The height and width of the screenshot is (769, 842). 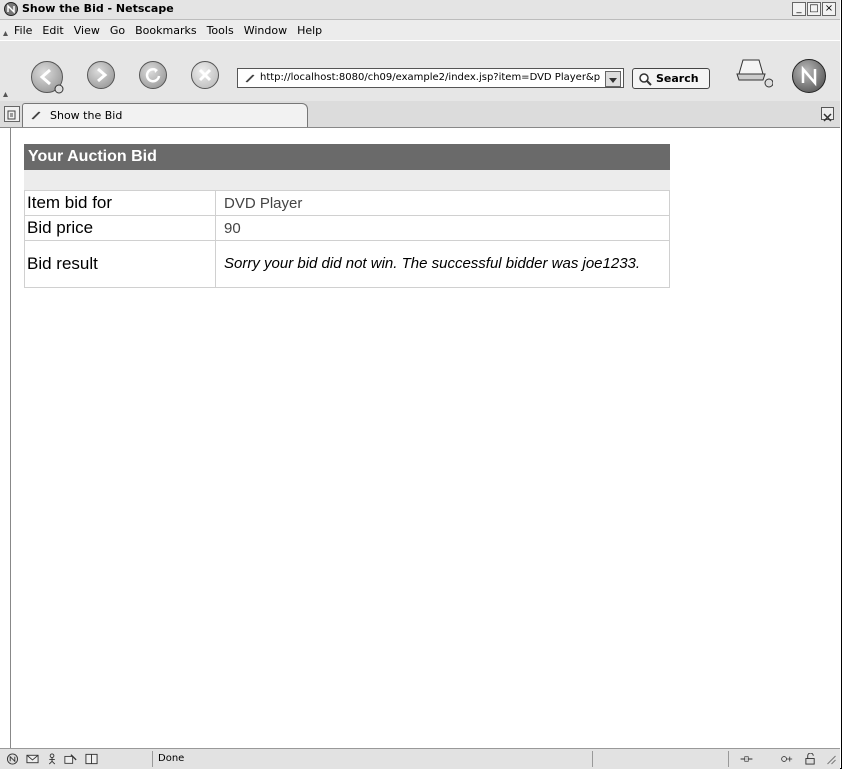 I want to click on tab-show-the-bid: Show the Bid, so click(x=165, y=115).